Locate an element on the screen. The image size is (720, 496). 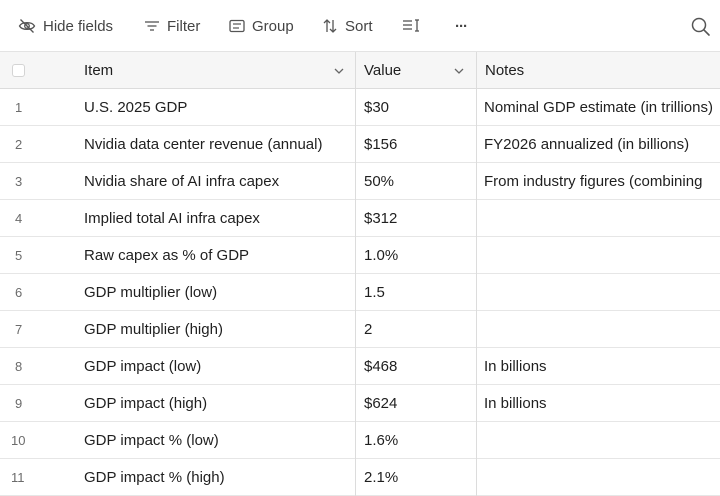
filter-icon is located at coordinates (152, 26).